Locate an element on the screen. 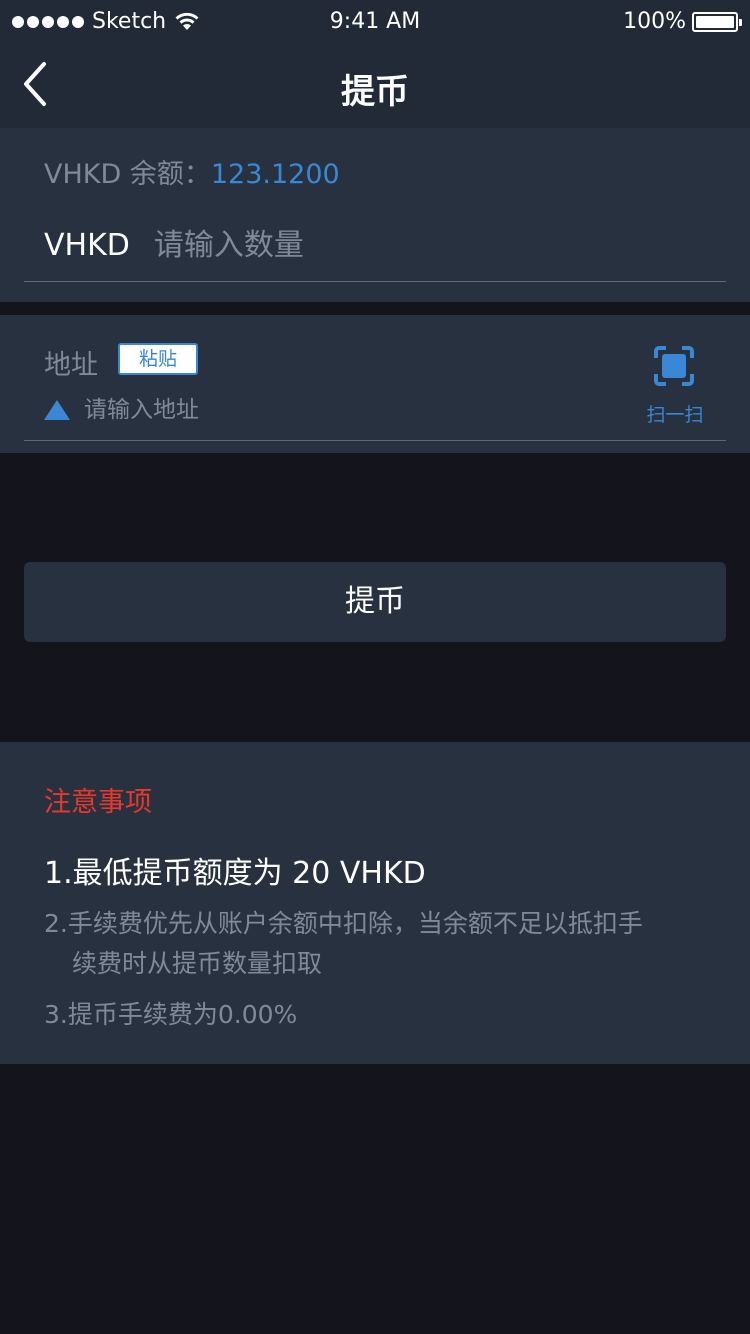  currency-label: VHKD is located at coordinates (87, 245).